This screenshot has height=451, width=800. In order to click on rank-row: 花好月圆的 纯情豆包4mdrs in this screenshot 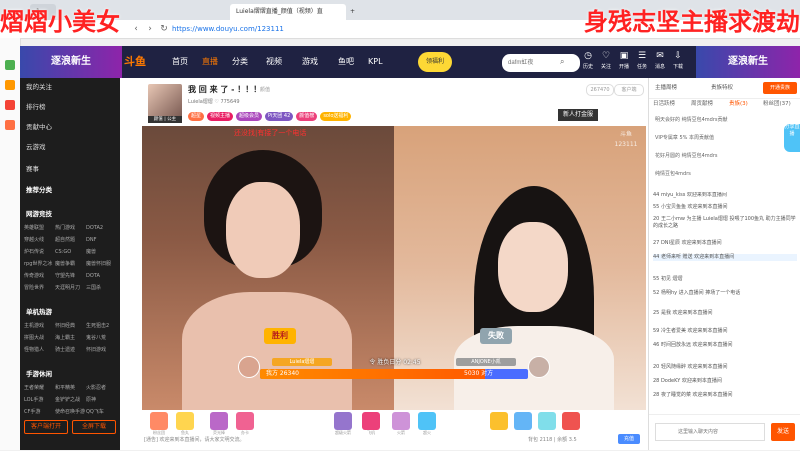, I will do `click(686, 156)`.